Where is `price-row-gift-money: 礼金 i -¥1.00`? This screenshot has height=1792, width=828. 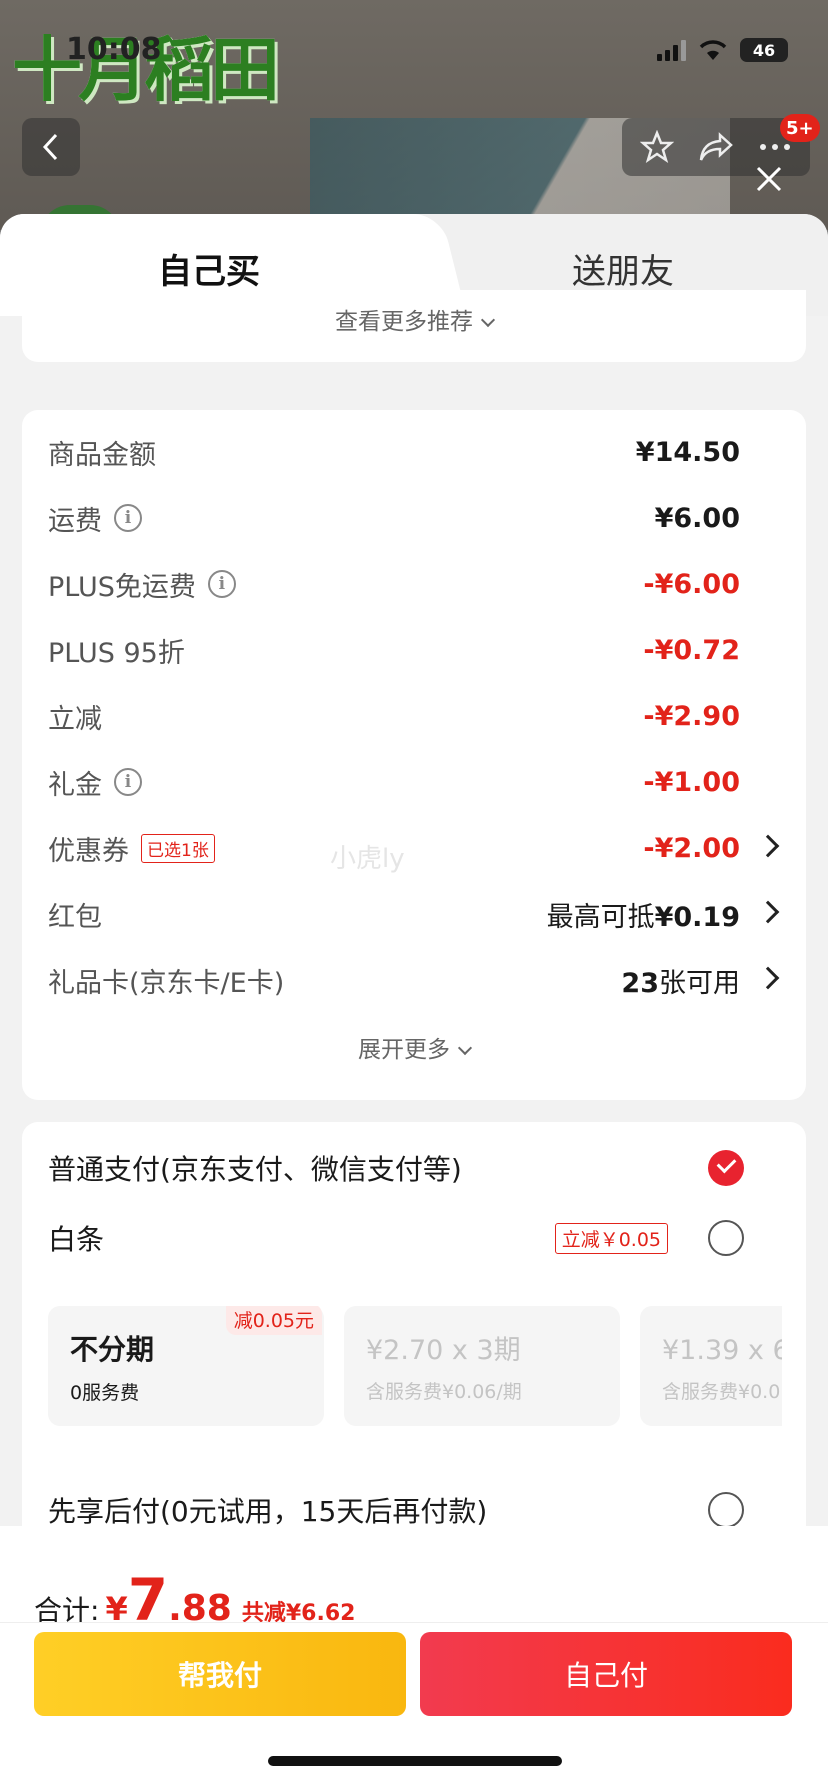 price-row-gift-money: 礼金 i -¥1.00 is located at coordinates (414, 782).